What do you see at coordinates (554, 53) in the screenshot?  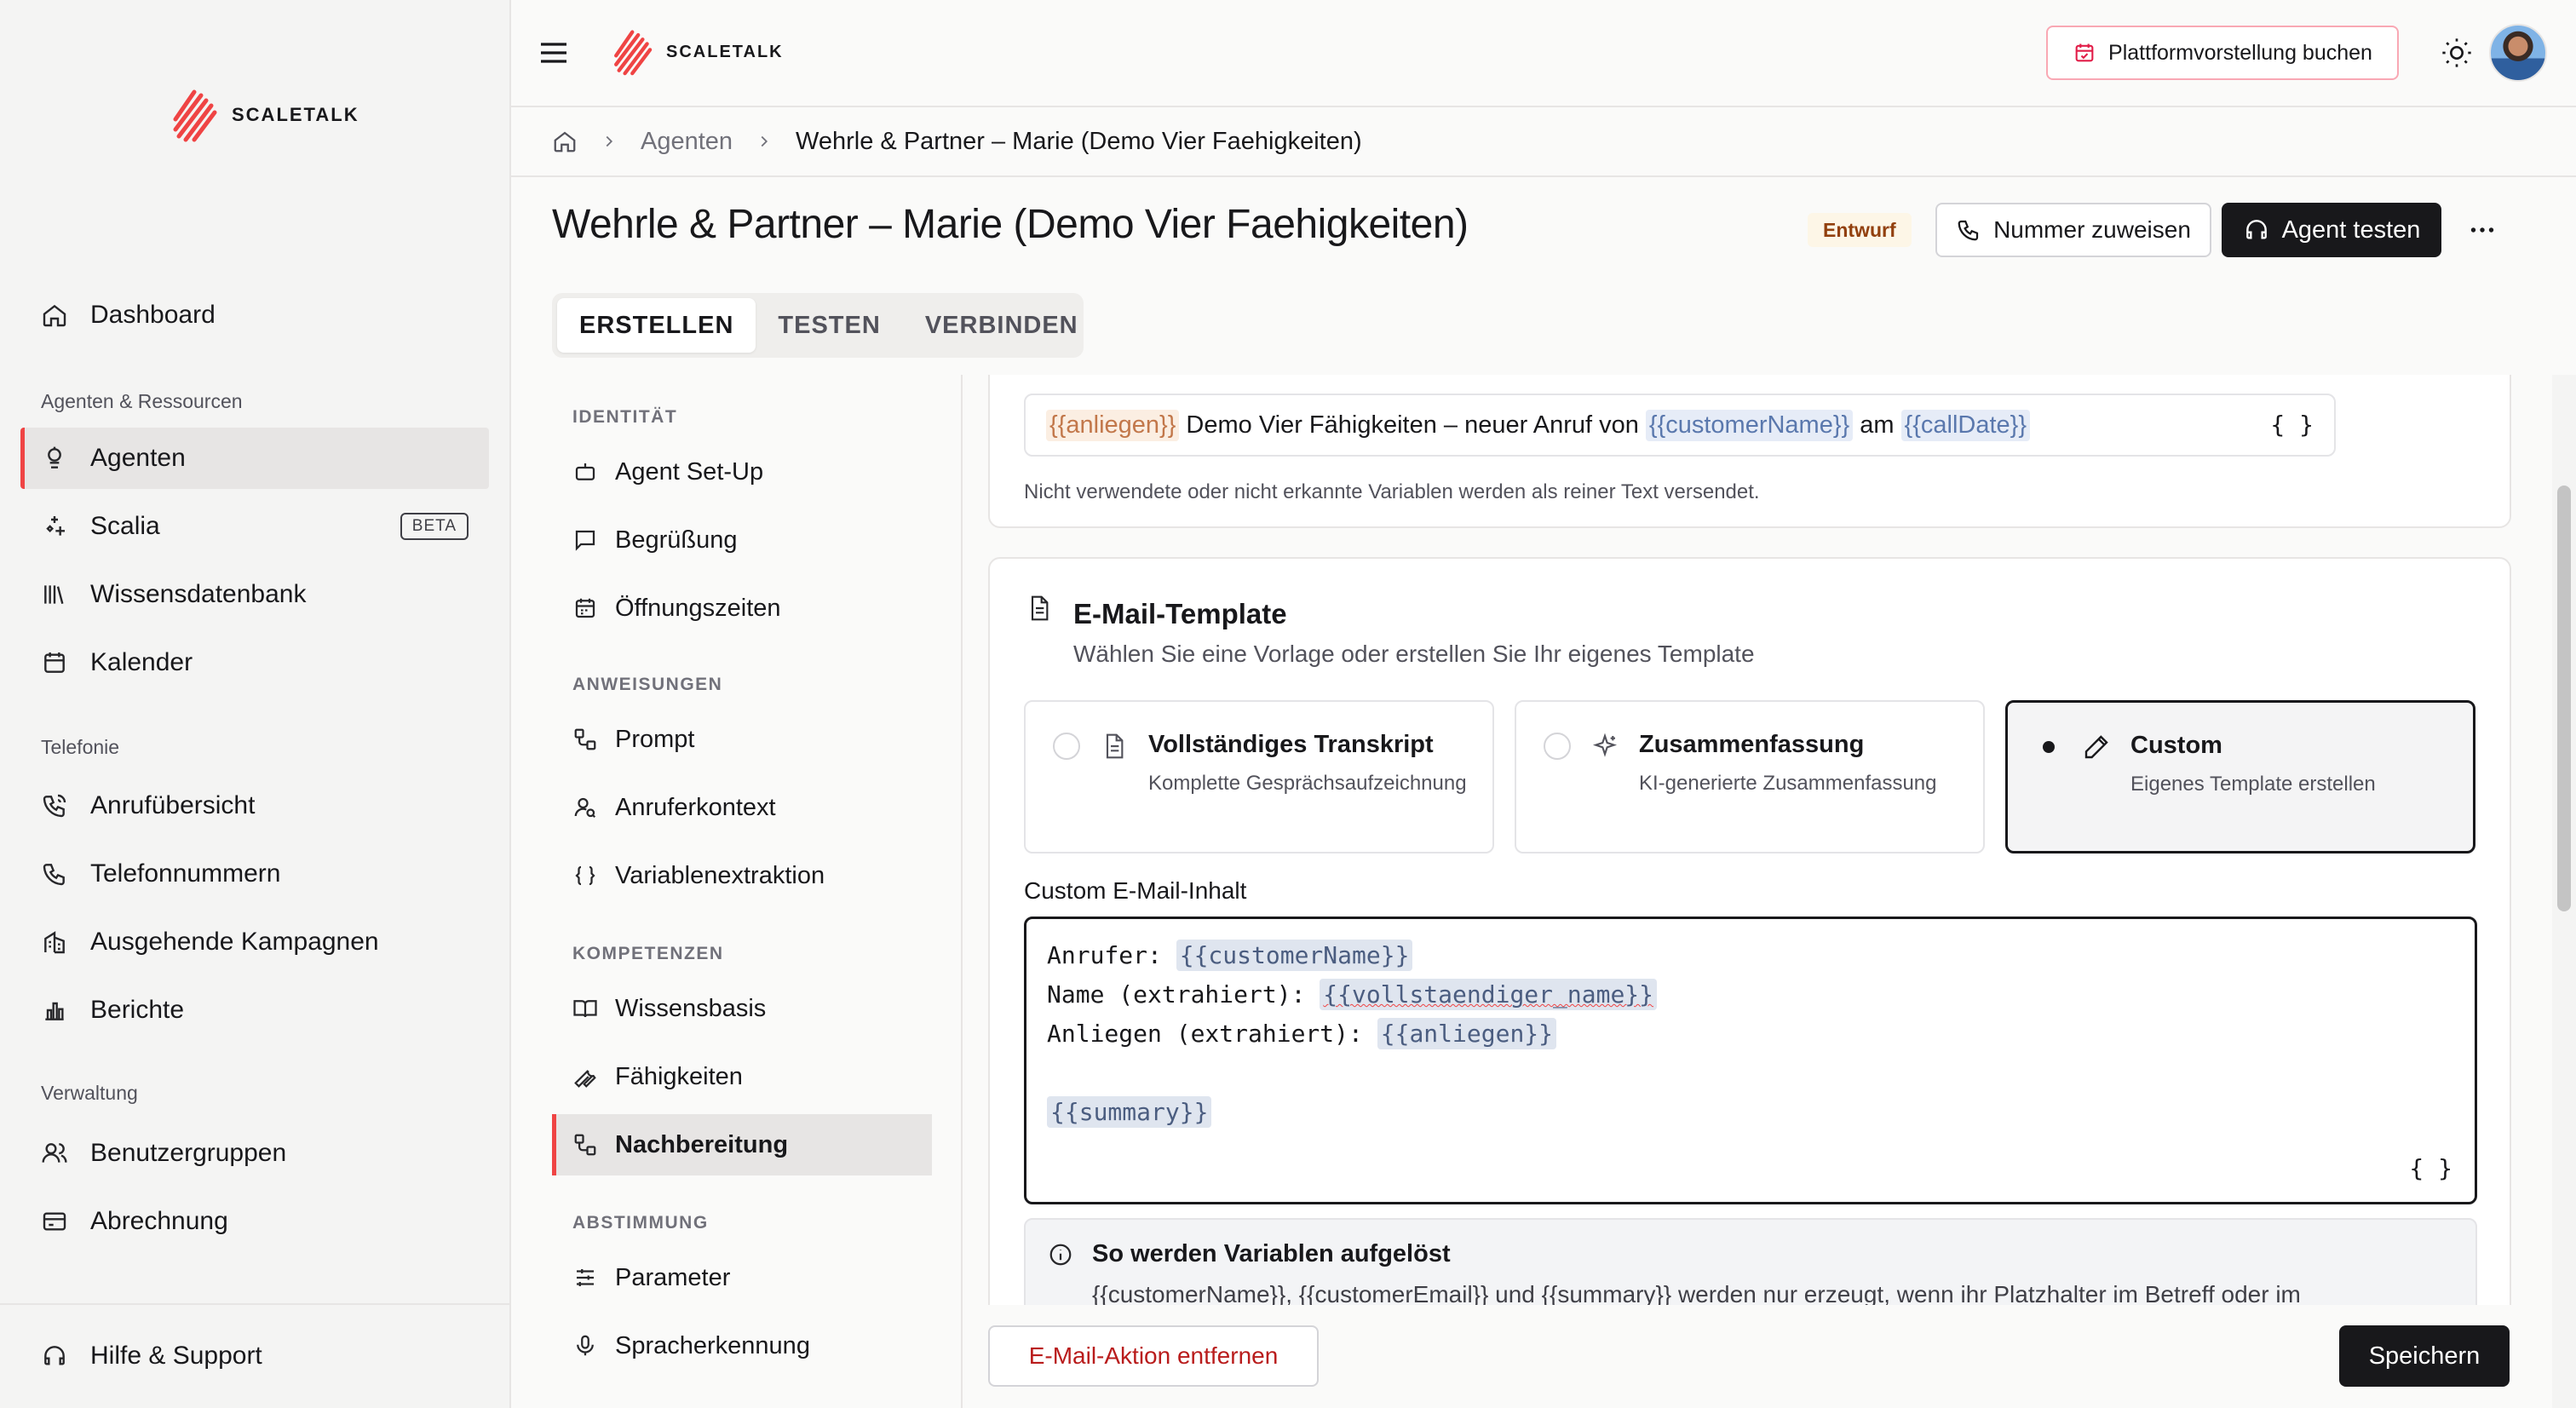 I see `menu-icon` at bounding box center [554, 53].